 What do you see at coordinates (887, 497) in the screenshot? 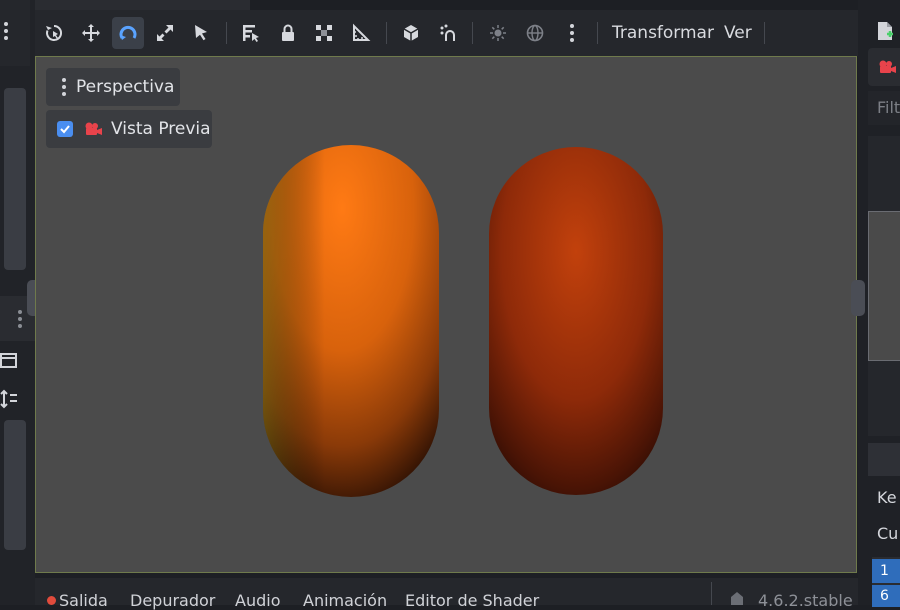
I see `right-dock-row-label: Ke` at bounding box center [887, 497].